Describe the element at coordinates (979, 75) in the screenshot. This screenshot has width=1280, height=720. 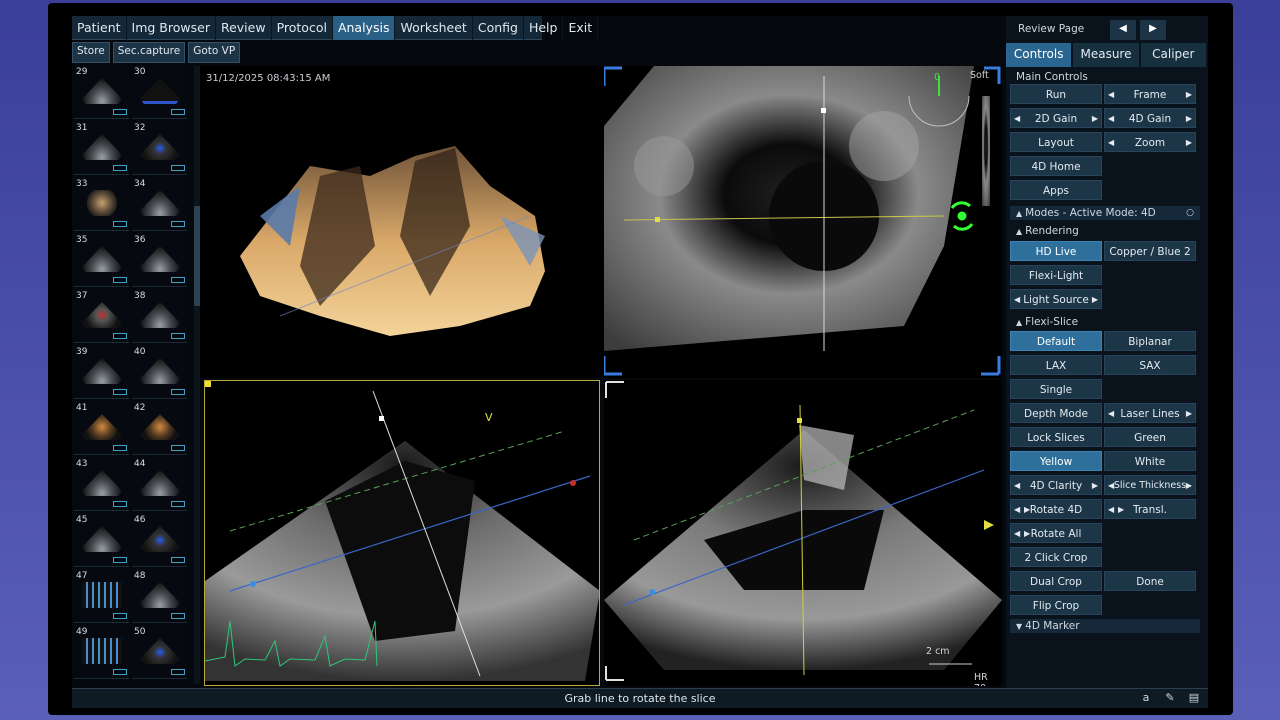
I see `soft-label: Soft` at that location.